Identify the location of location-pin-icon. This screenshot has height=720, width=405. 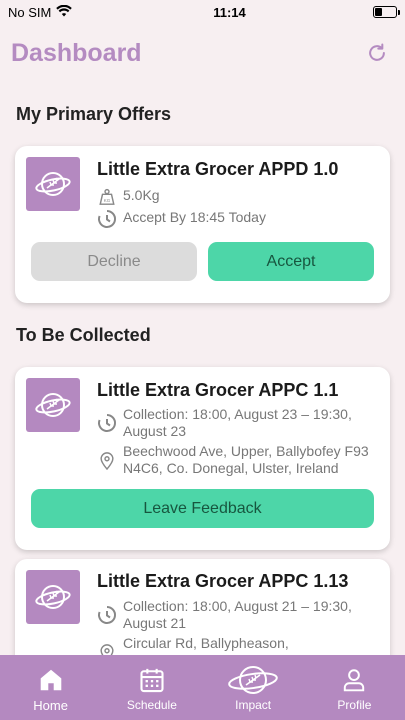
(107, 461).